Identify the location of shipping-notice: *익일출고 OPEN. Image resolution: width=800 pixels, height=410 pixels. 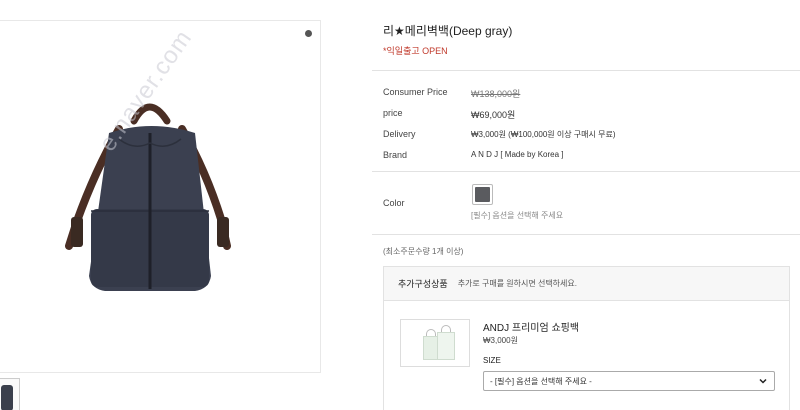
(415, 51).